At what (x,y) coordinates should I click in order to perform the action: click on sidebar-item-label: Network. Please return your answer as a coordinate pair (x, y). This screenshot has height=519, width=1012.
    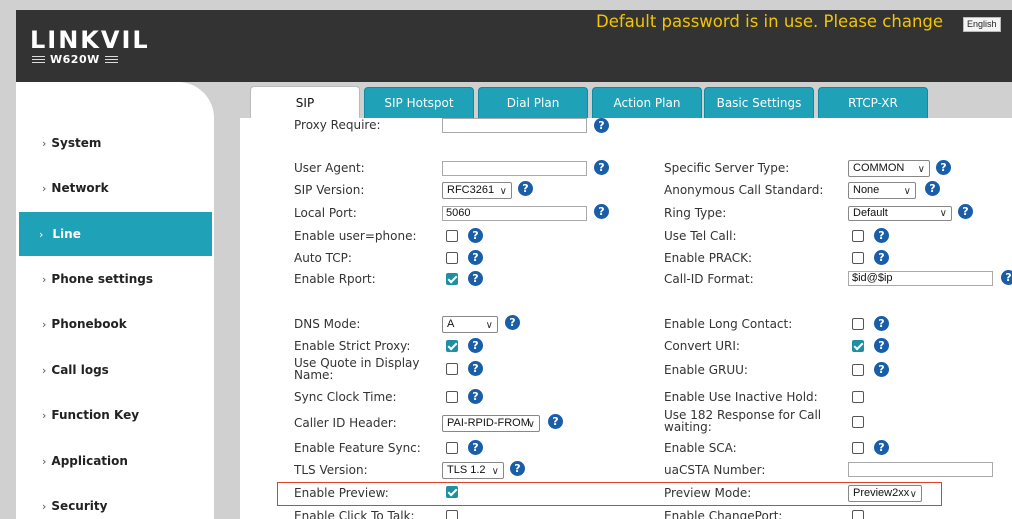
    Looking at the image, I should click on (80, 188).